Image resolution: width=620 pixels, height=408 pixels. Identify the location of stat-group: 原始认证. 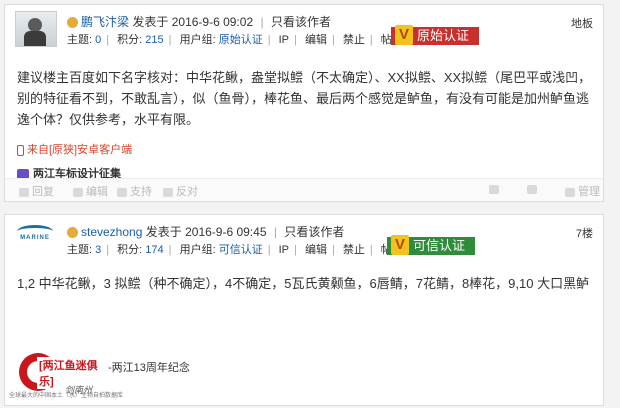
(241, 40).